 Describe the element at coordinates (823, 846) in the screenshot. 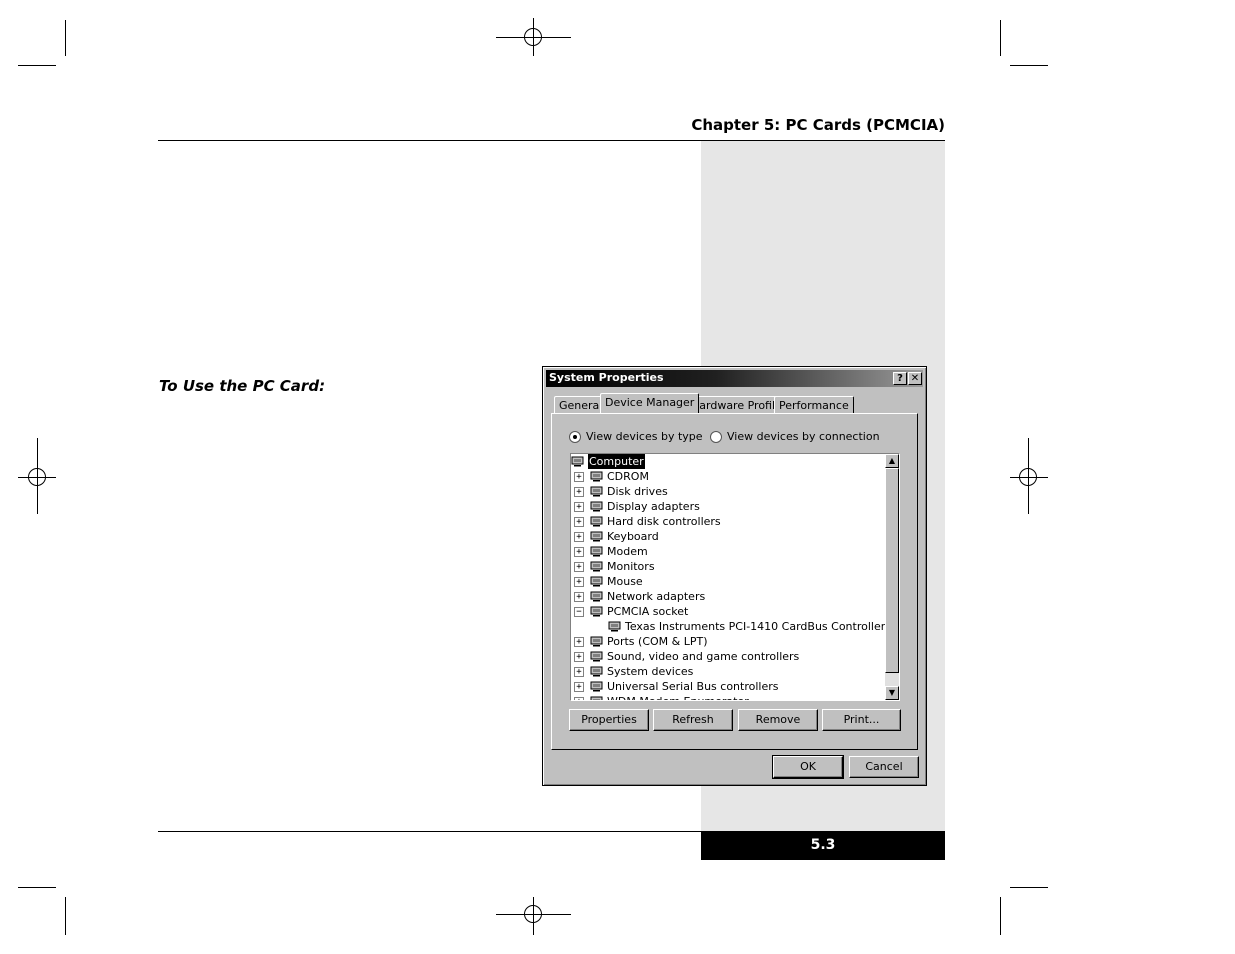

I see `page-number: 5.3` at that location.